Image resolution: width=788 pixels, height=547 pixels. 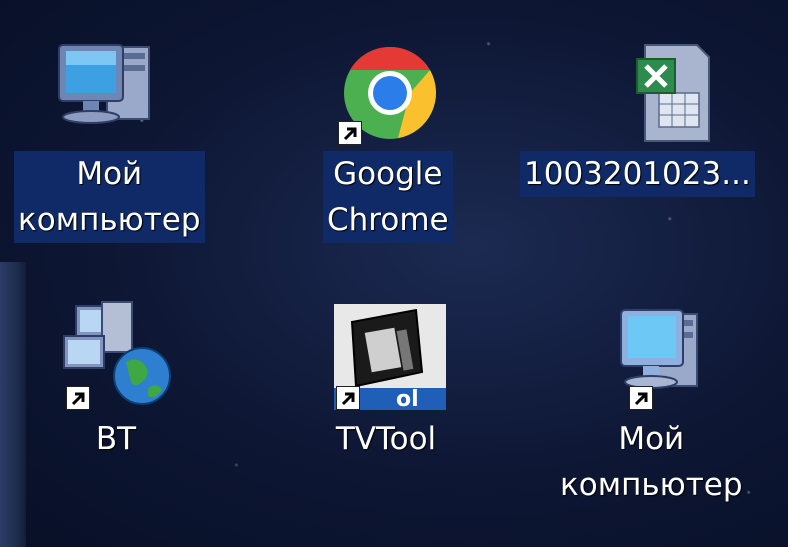 What do you see at coordinates (116, 355) in the screenshot?
I see `network-globe-icon` at bounding box center [116, 355].